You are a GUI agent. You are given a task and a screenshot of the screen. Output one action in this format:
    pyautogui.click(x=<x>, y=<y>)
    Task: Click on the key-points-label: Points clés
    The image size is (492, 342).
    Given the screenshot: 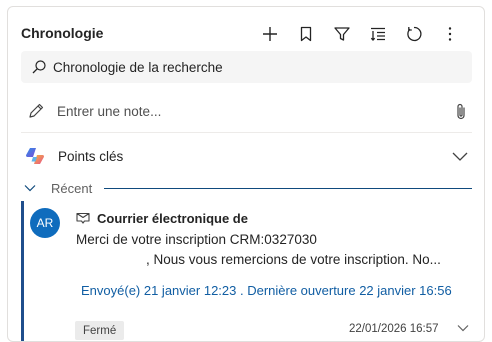 What is the action you would take?
    pyautogui.click(x=91, y=156)
    